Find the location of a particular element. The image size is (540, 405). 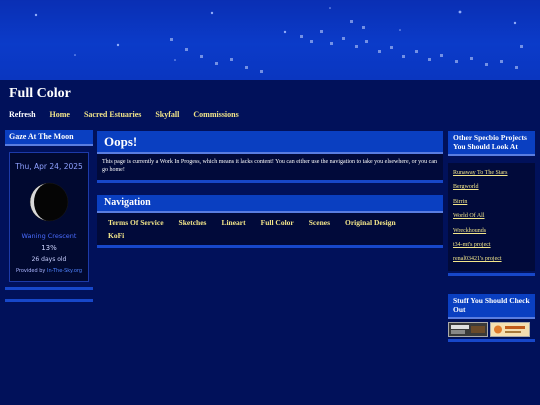

nav-commissions-link: Commissions is located at coordinates (215, 114).